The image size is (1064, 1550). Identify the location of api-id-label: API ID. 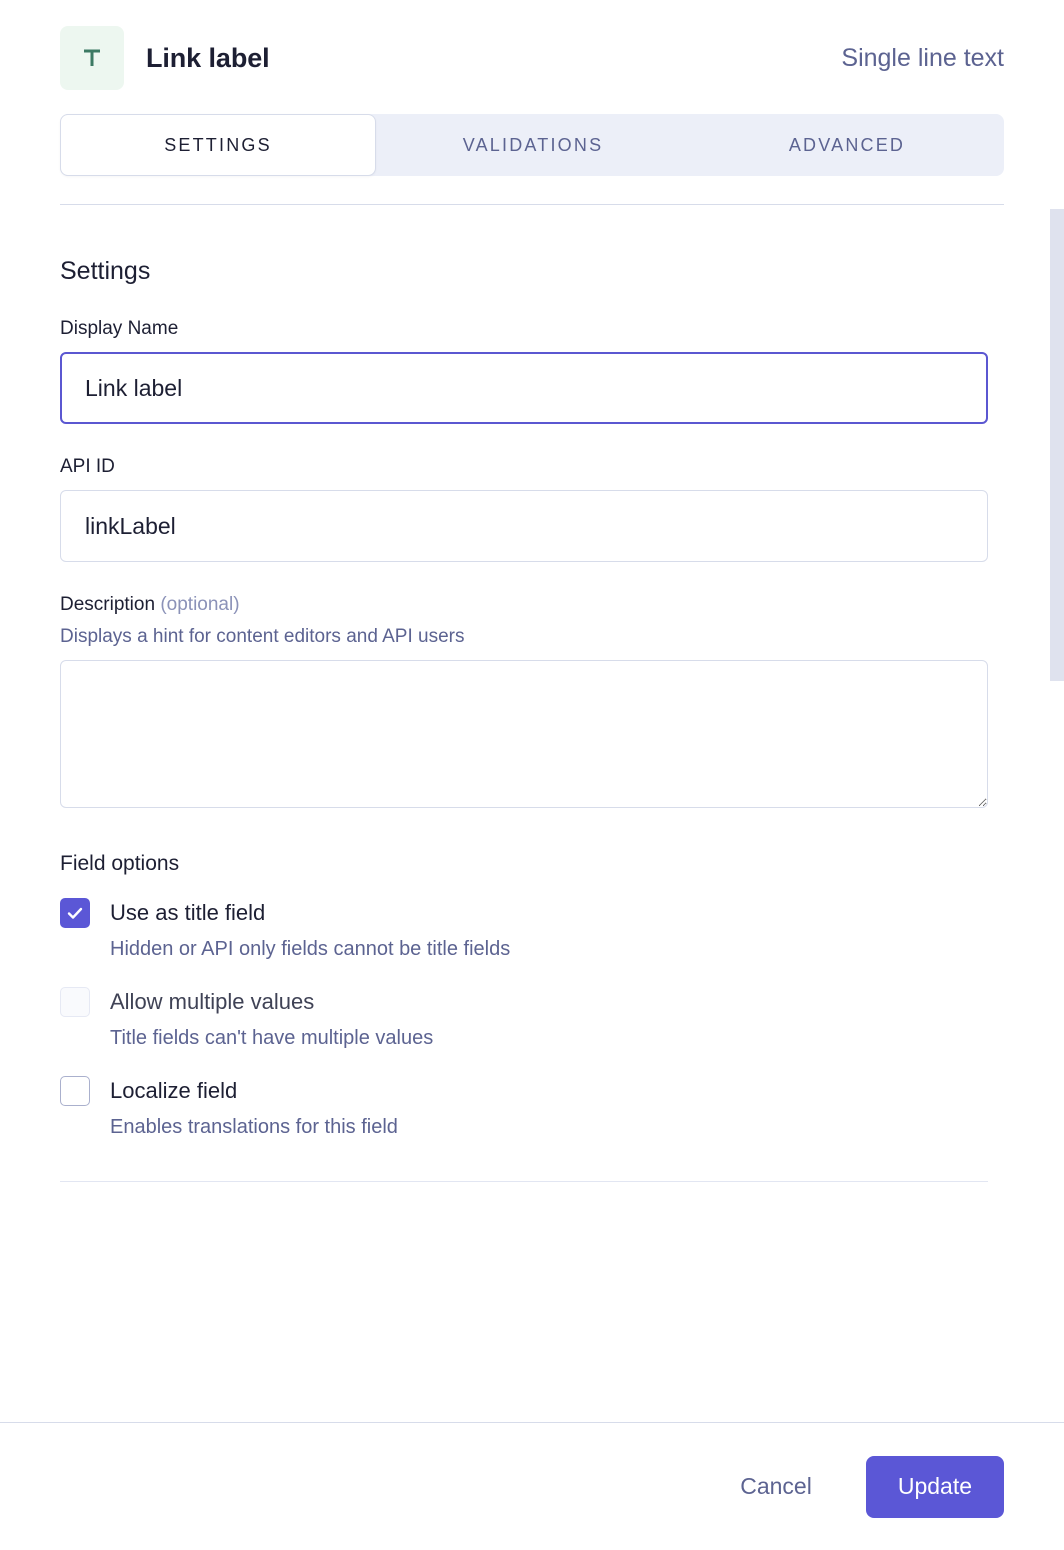
(87, 466).